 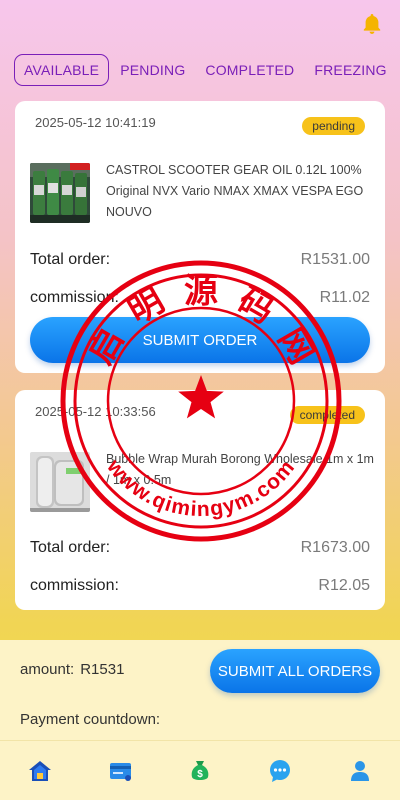 What do you see at coordinates (295, 671) in the screenshot?
I see `submit-all-orders-button: SUBMIT ALL ORDERS` at bounding box center [295, 671].